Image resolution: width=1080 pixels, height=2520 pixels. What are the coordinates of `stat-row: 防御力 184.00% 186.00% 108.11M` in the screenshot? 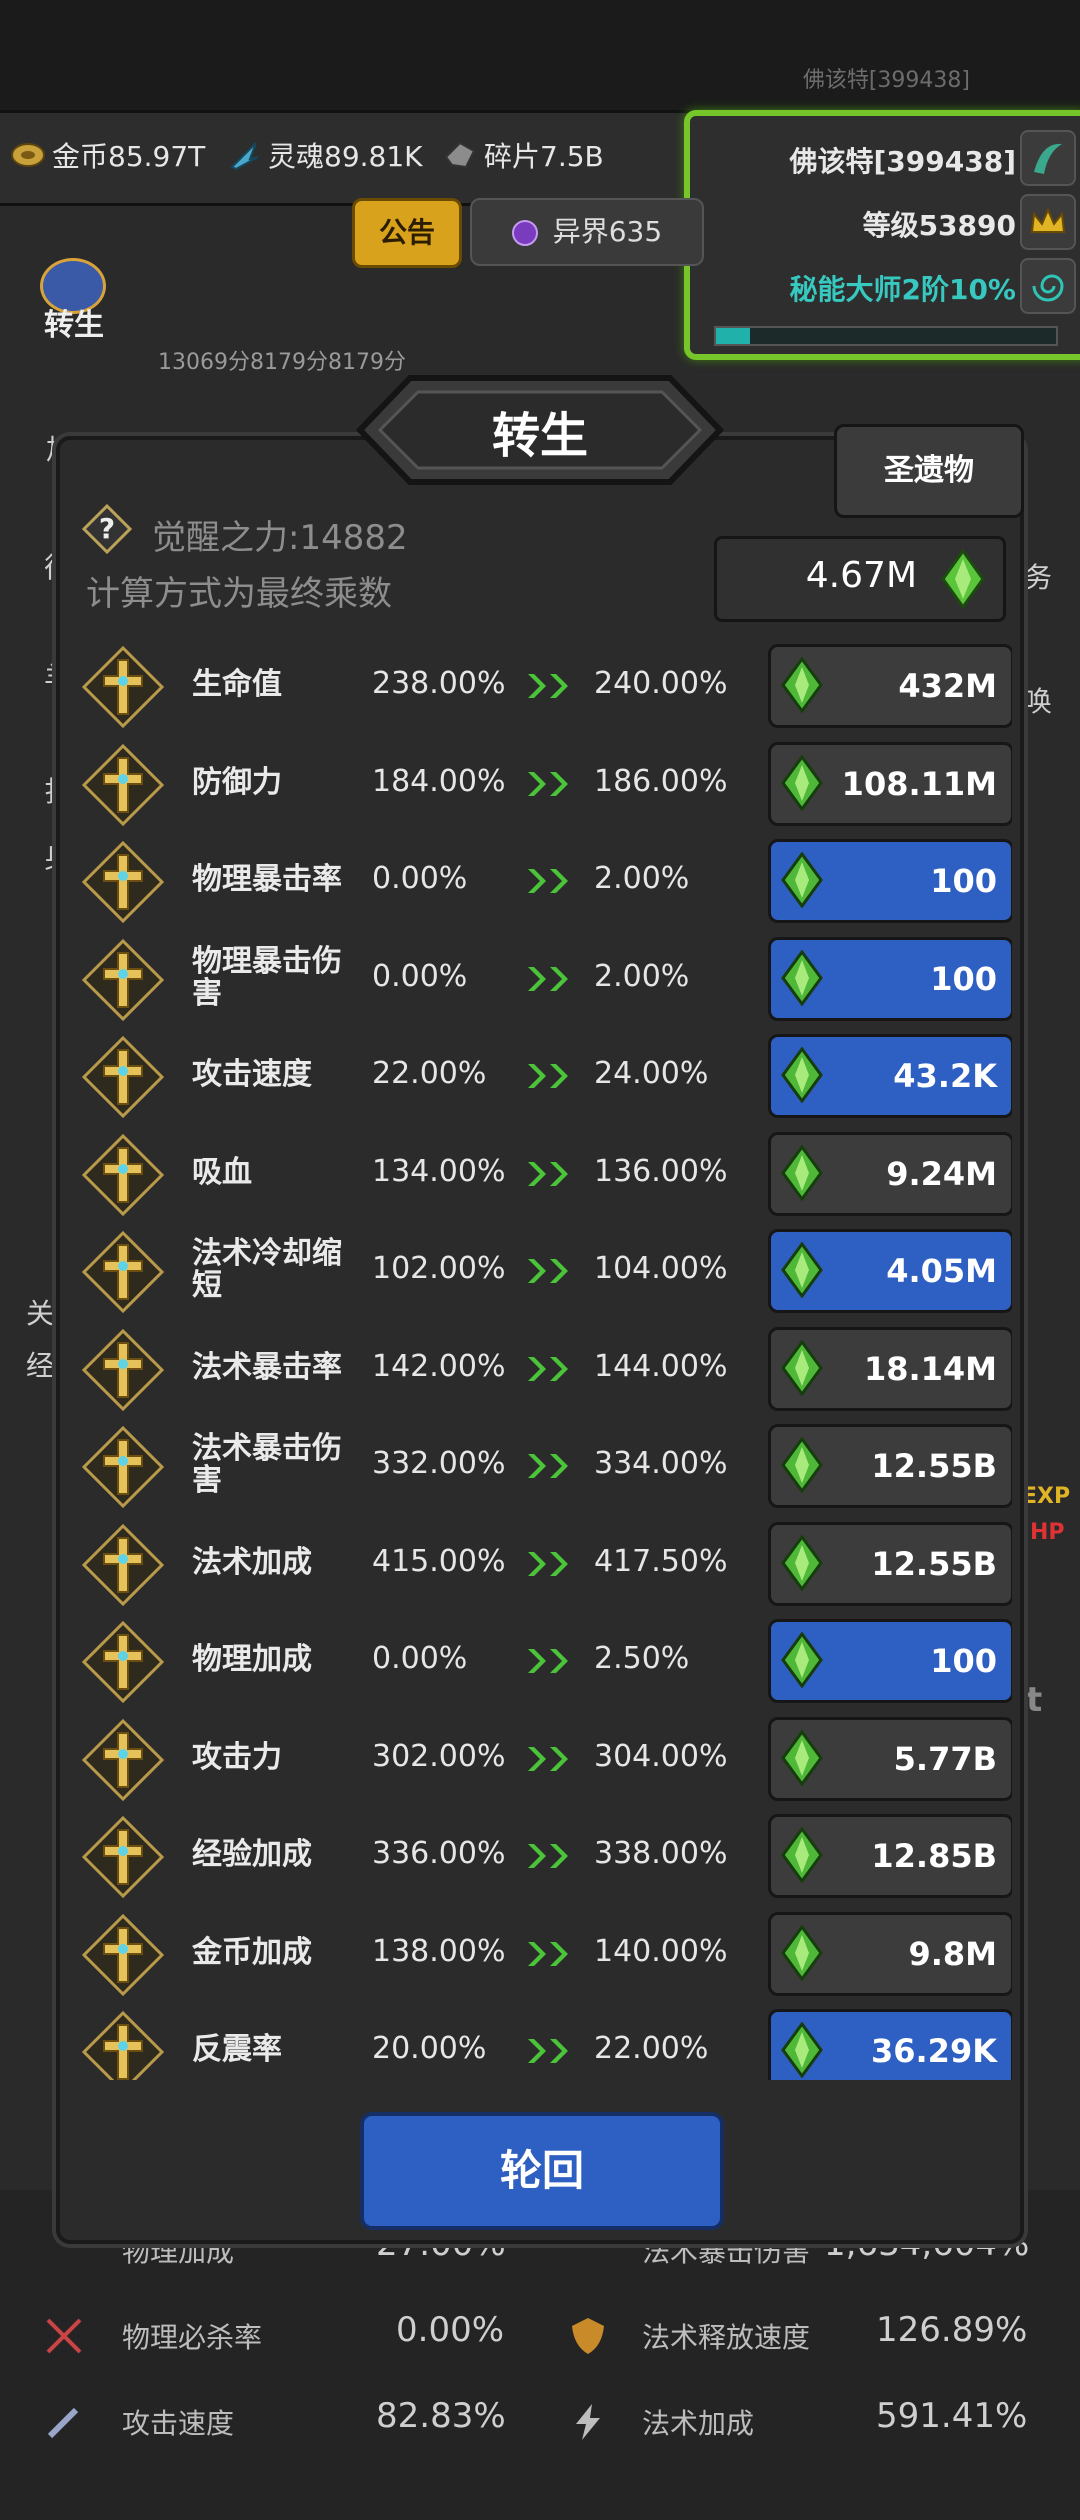 It's located at (544, 783).